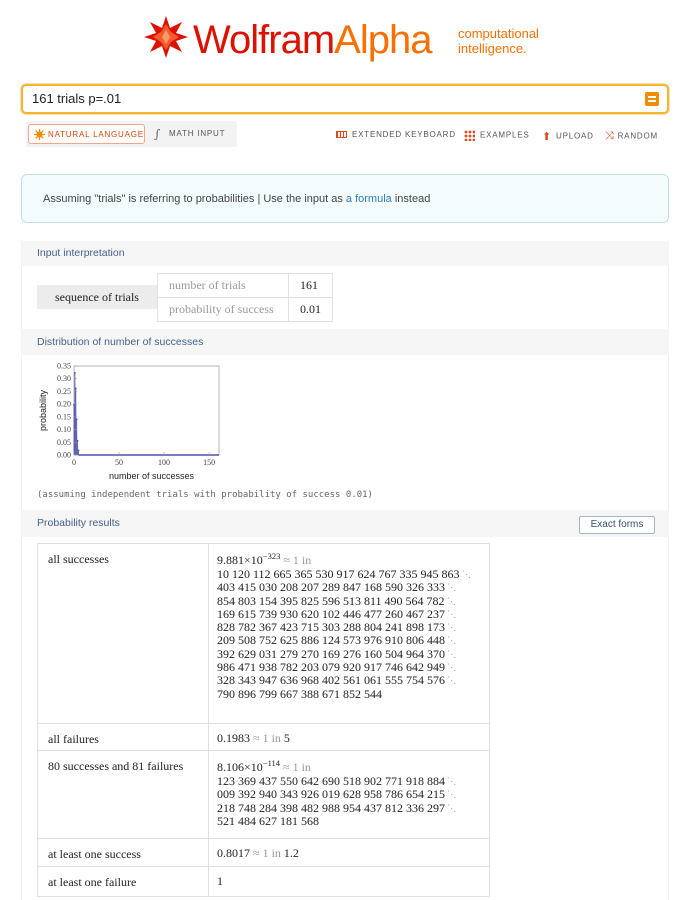  Describe the element at coordinates (505, 135) in the screenshot. I see `examples-label: EXAMPLES` at that location.